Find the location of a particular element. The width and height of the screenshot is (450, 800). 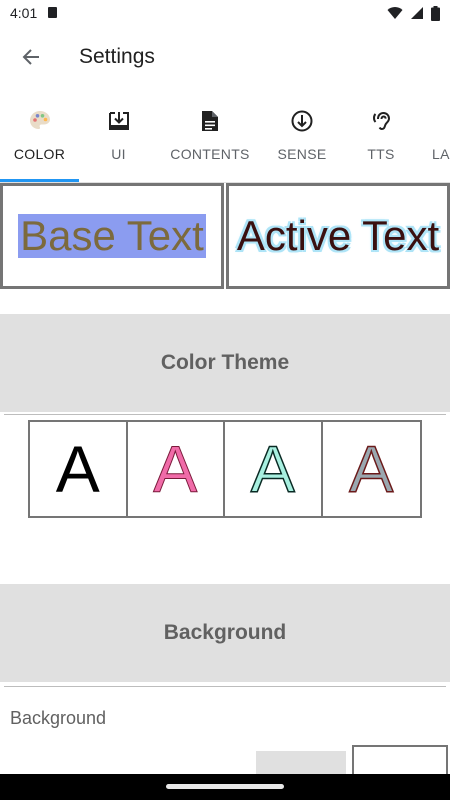

theme-swatch-pink: A is located at coordinates (176, 469).